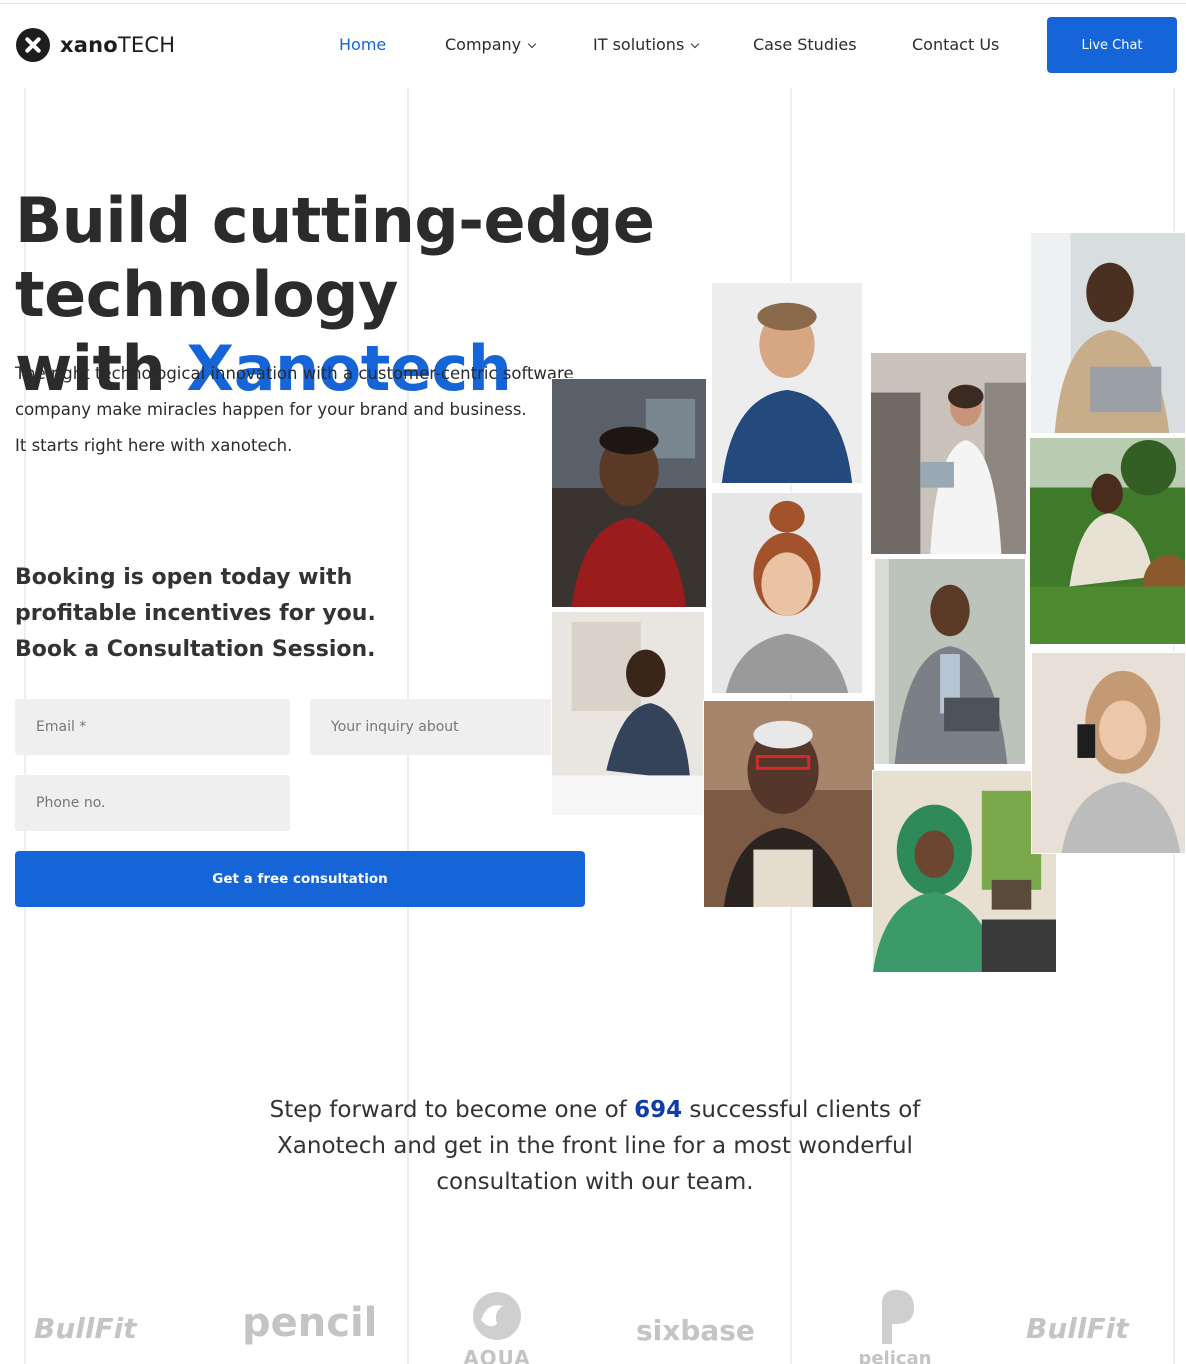  What do you see at coordinates (964, 871) in the screenshot?
I see `photo-woman-hijab` at bounding box center [964, 871].